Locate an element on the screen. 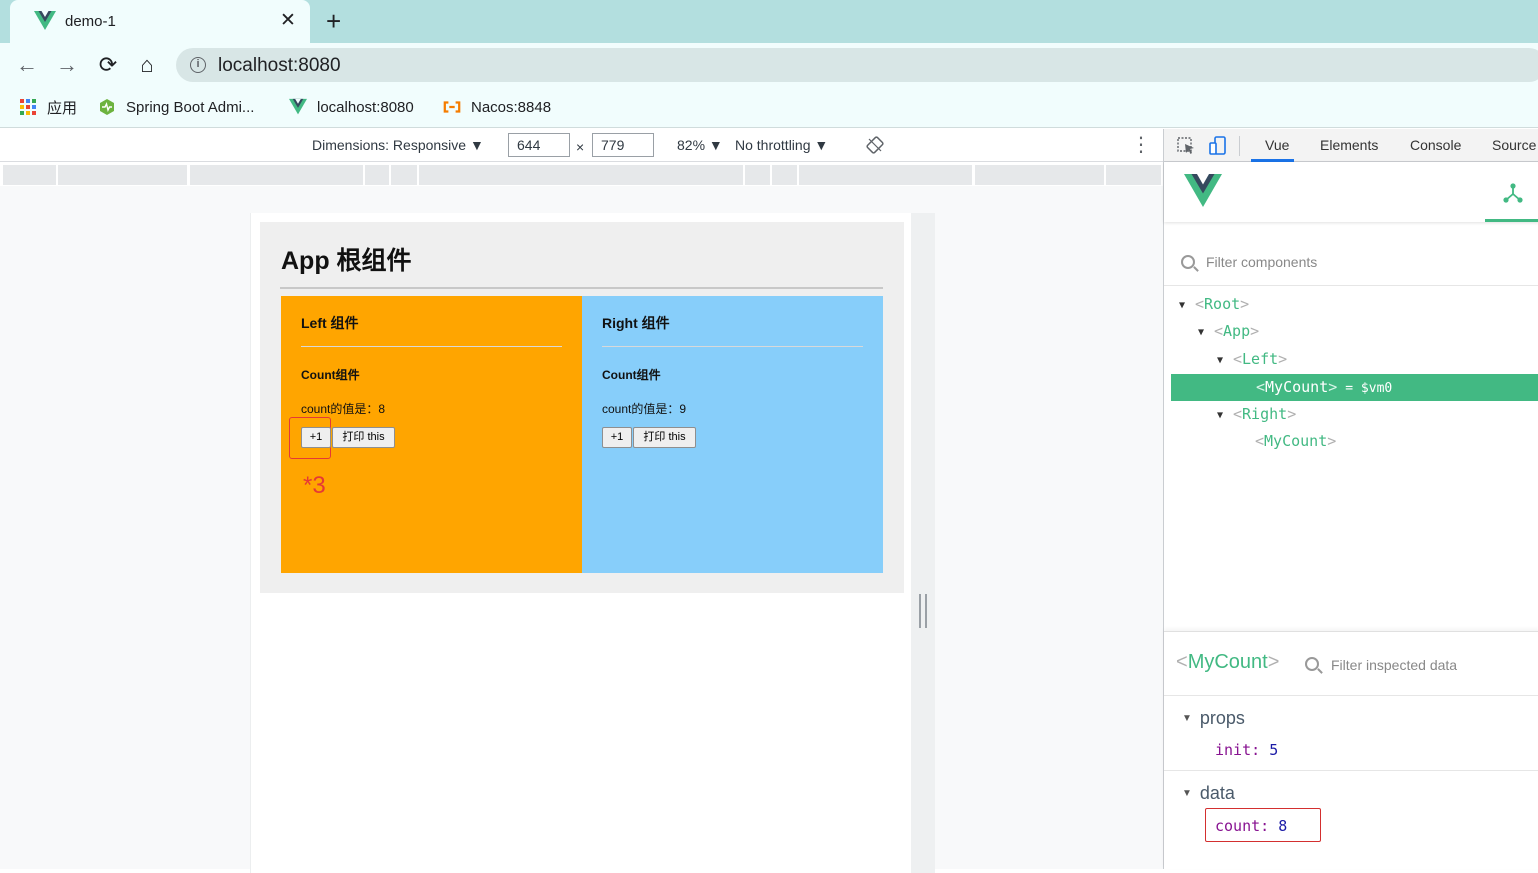  throttling-select: No throttling ▼ is located at coordinates (781, 145).